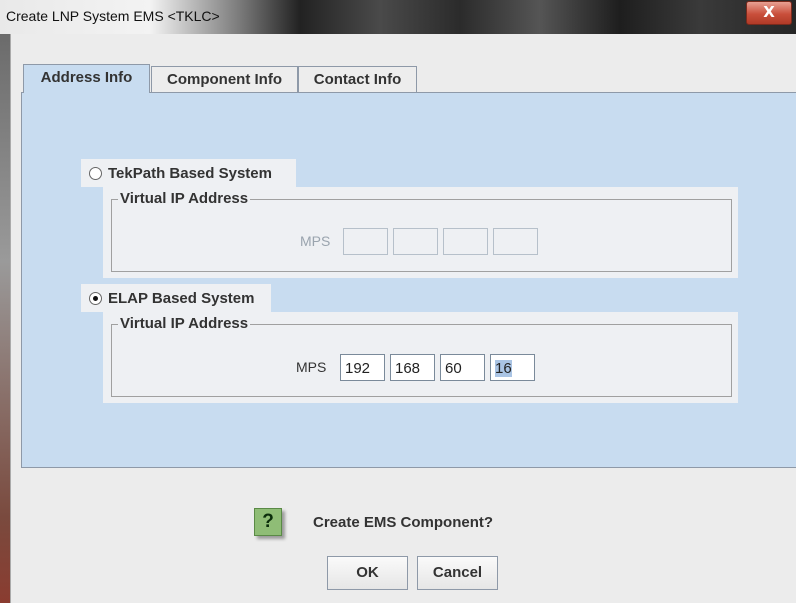 The width and height of the screenshot is (796, 603). What do you see at coordinates (503, 368) in the screenshot?
I see `selected-text: 16` at bounding box center [503, 368].